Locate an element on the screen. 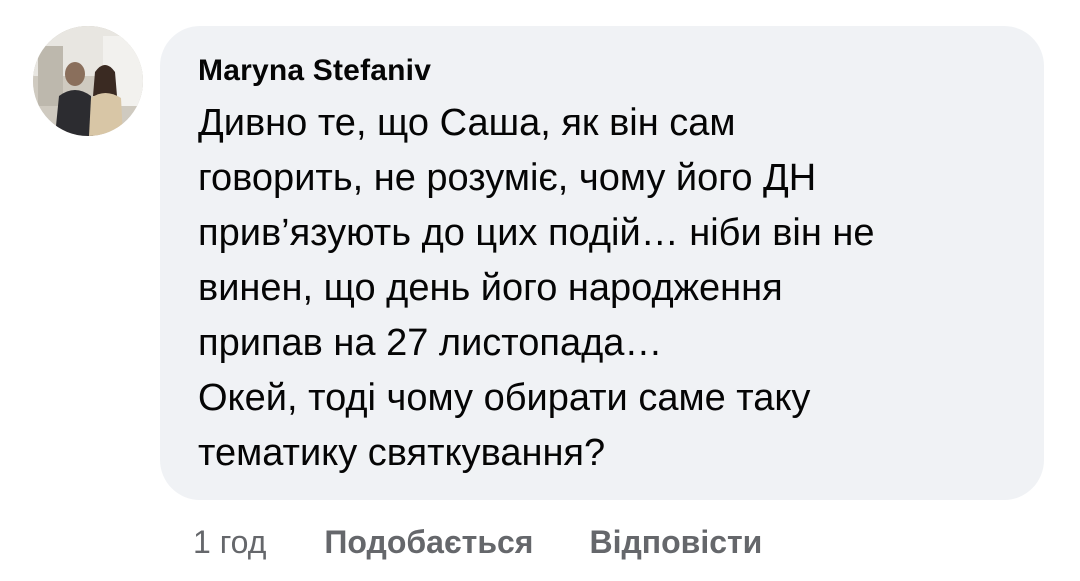 The height and width of the screenshot is (581, 1080). comment-text-line: Дивно те, що Саша, як він сам is located at coordinates (467, 123).